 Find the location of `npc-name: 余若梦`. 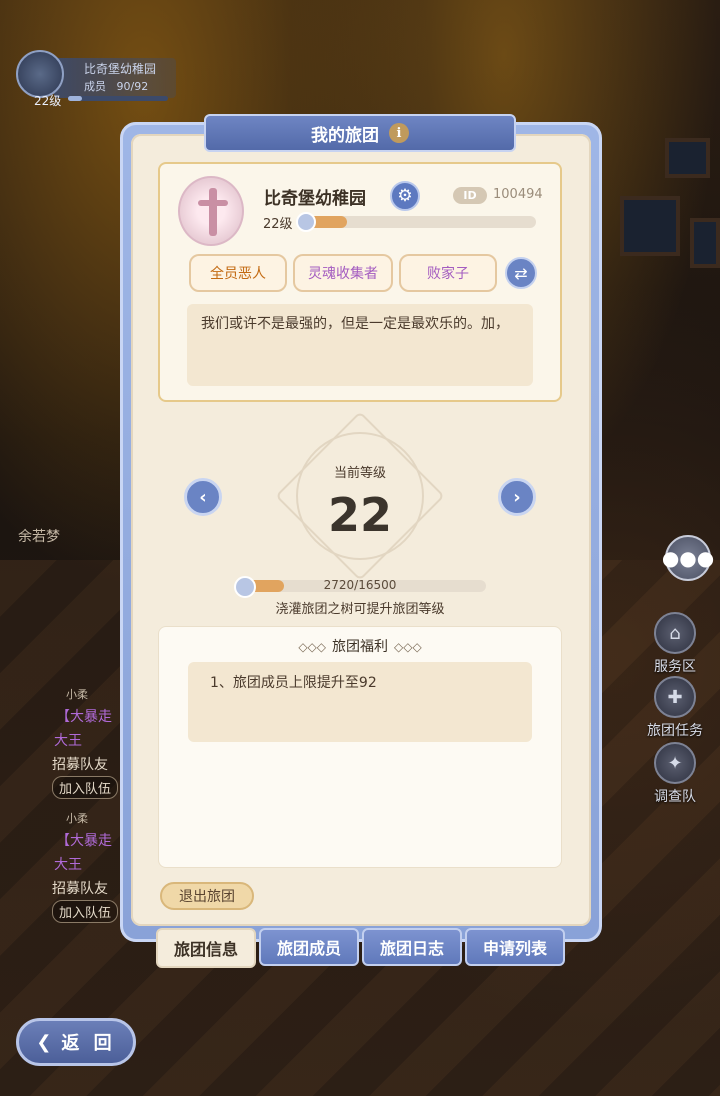

npc-name: 余若梦 is located at coordinates (39, 537).